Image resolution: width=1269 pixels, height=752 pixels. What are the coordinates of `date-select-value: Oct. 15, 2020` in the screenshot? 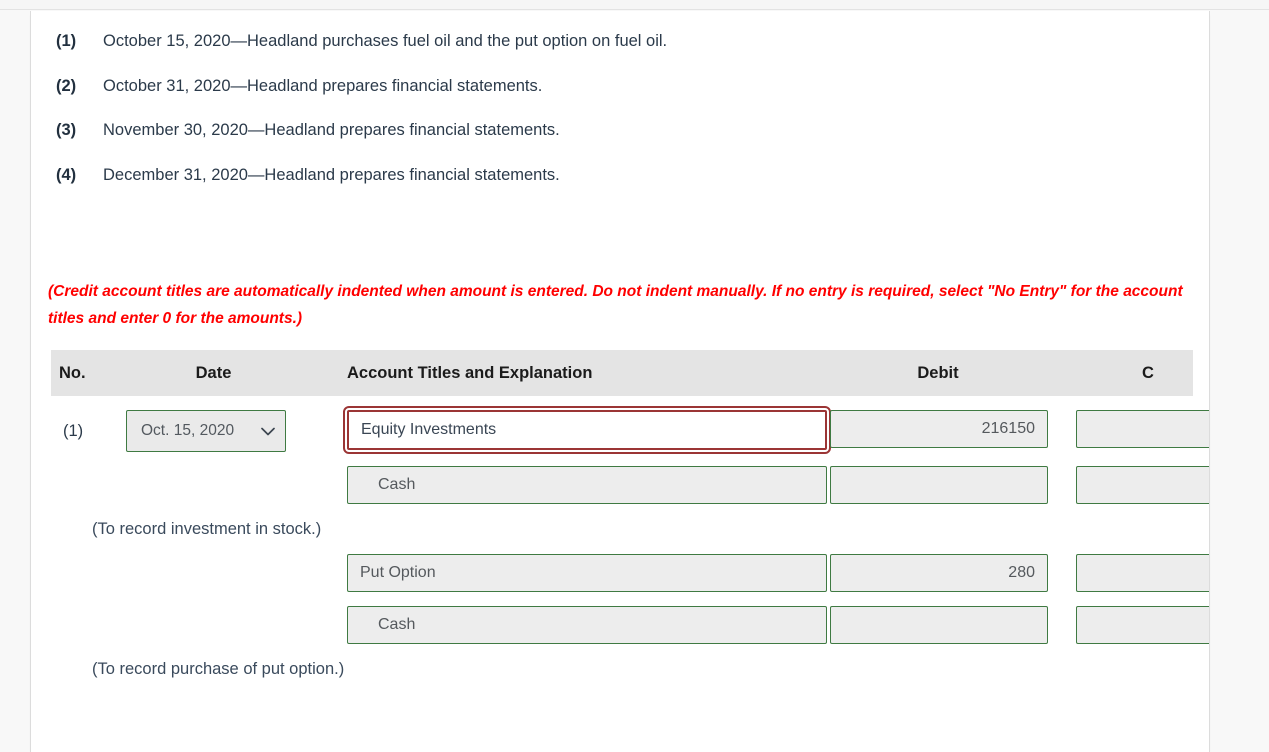 It's located at (188, 430).